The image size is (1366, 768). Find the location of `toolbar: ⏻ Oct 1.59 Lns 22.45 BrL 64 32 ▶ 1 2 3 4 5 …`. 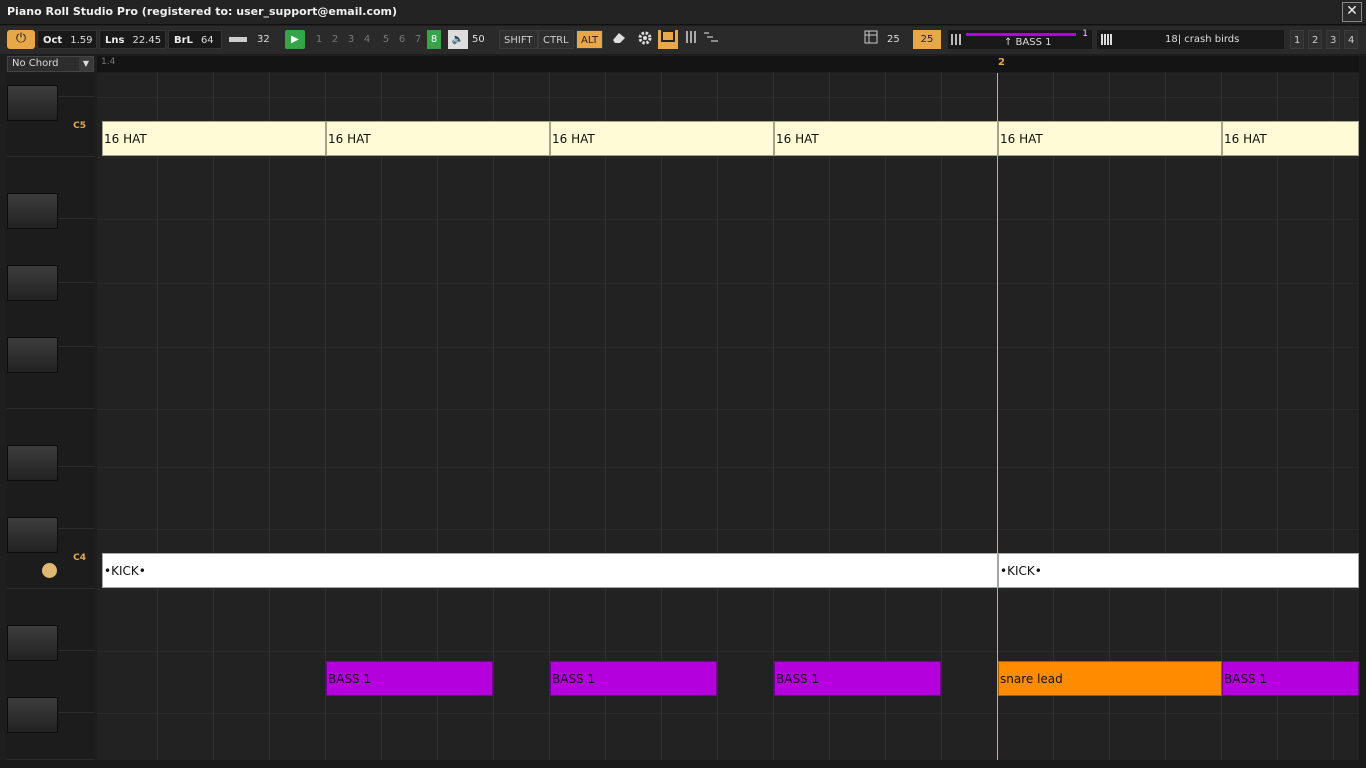

toolbar: ⏻ Oct 1.59 Lns 22.45 BrL 64 32 ▶ 1 2 3 4 5 … is located at coordinates (683, 40).